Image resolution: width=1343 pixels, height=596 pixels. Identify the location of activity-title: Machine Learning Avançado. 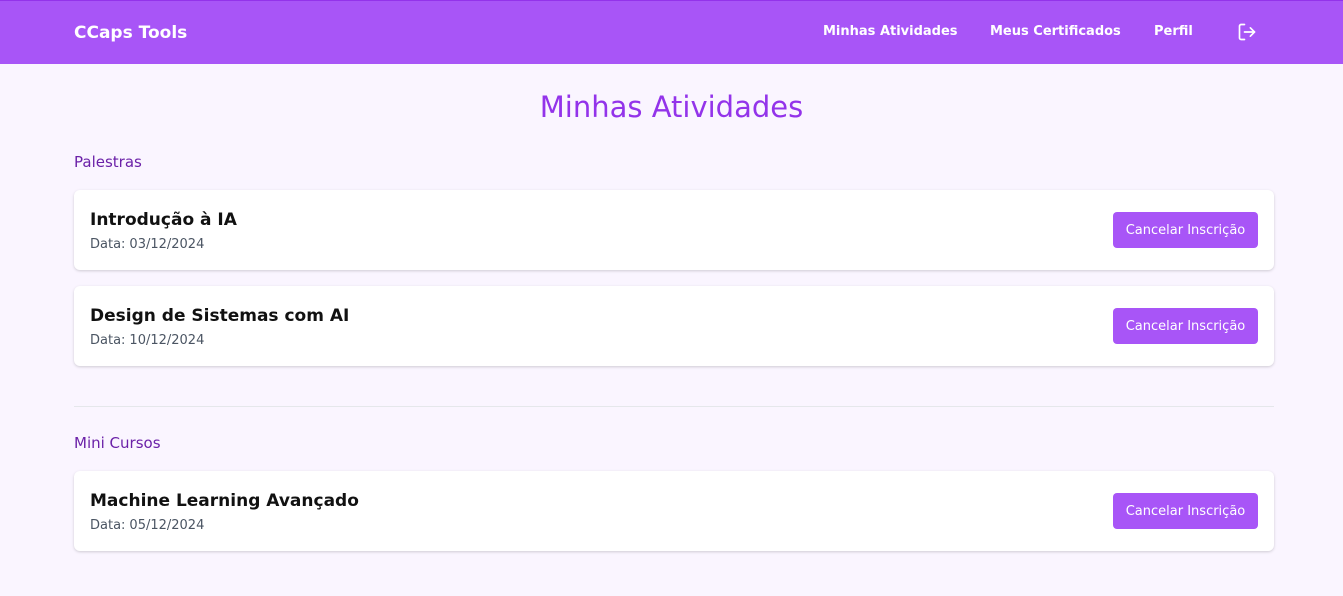
(224, 501).